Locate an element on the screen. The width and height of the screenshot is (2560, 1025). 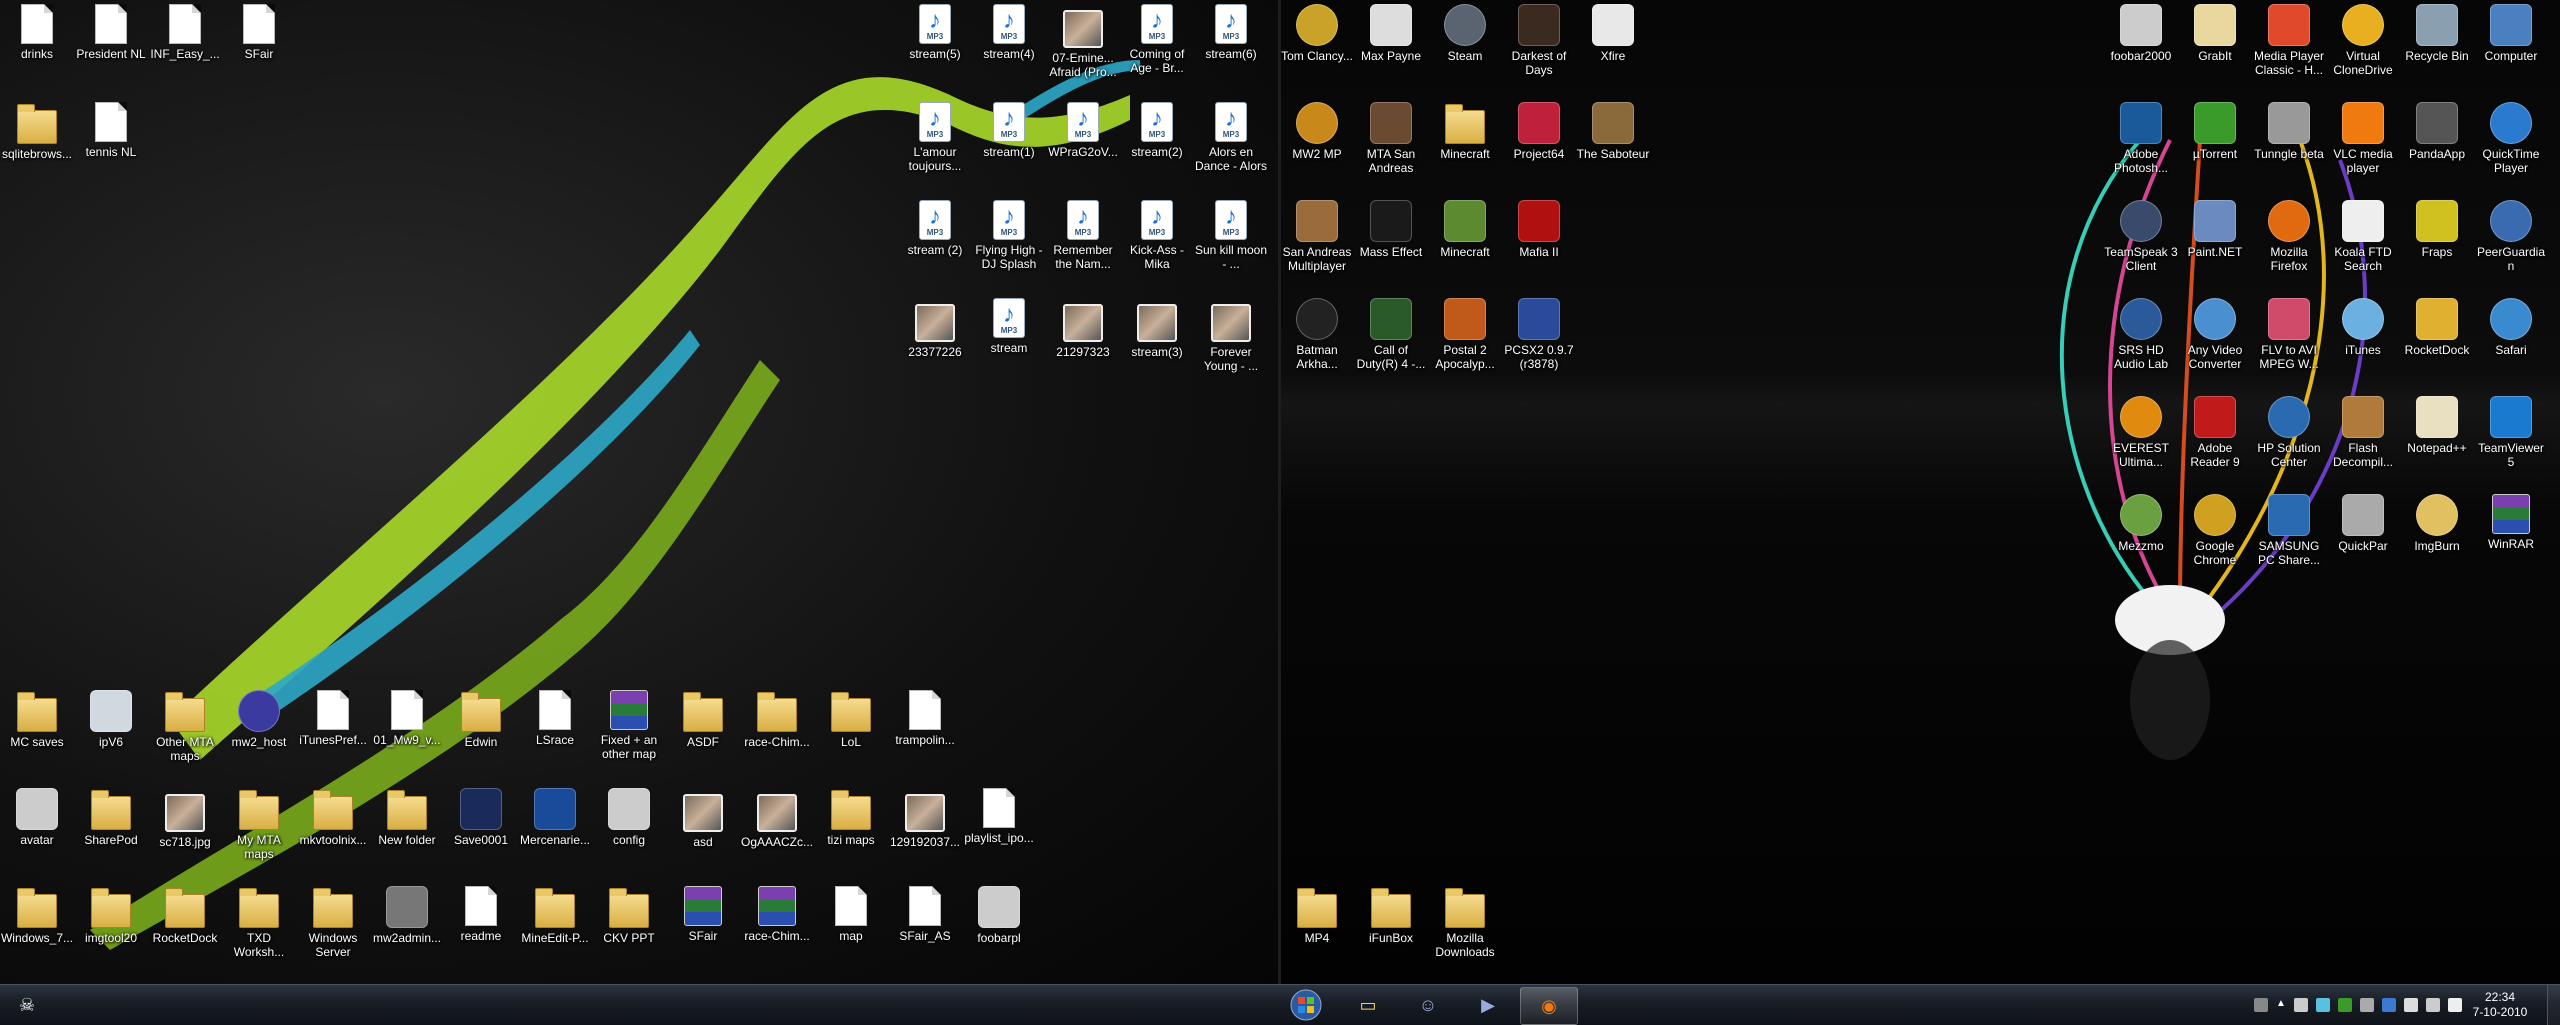
taskbar-messenger-button: ☺ is located at coordinates (1428, 1005).